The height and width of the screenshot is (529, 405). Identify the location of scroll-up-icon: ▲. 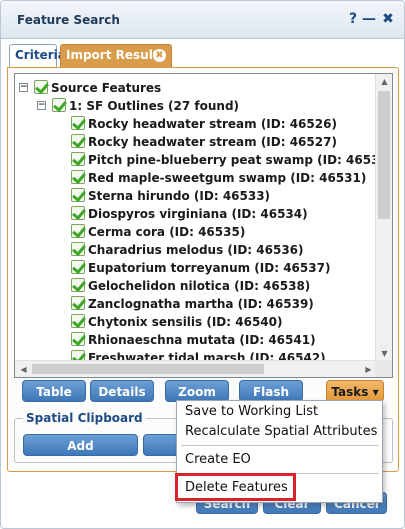
(384, 81).